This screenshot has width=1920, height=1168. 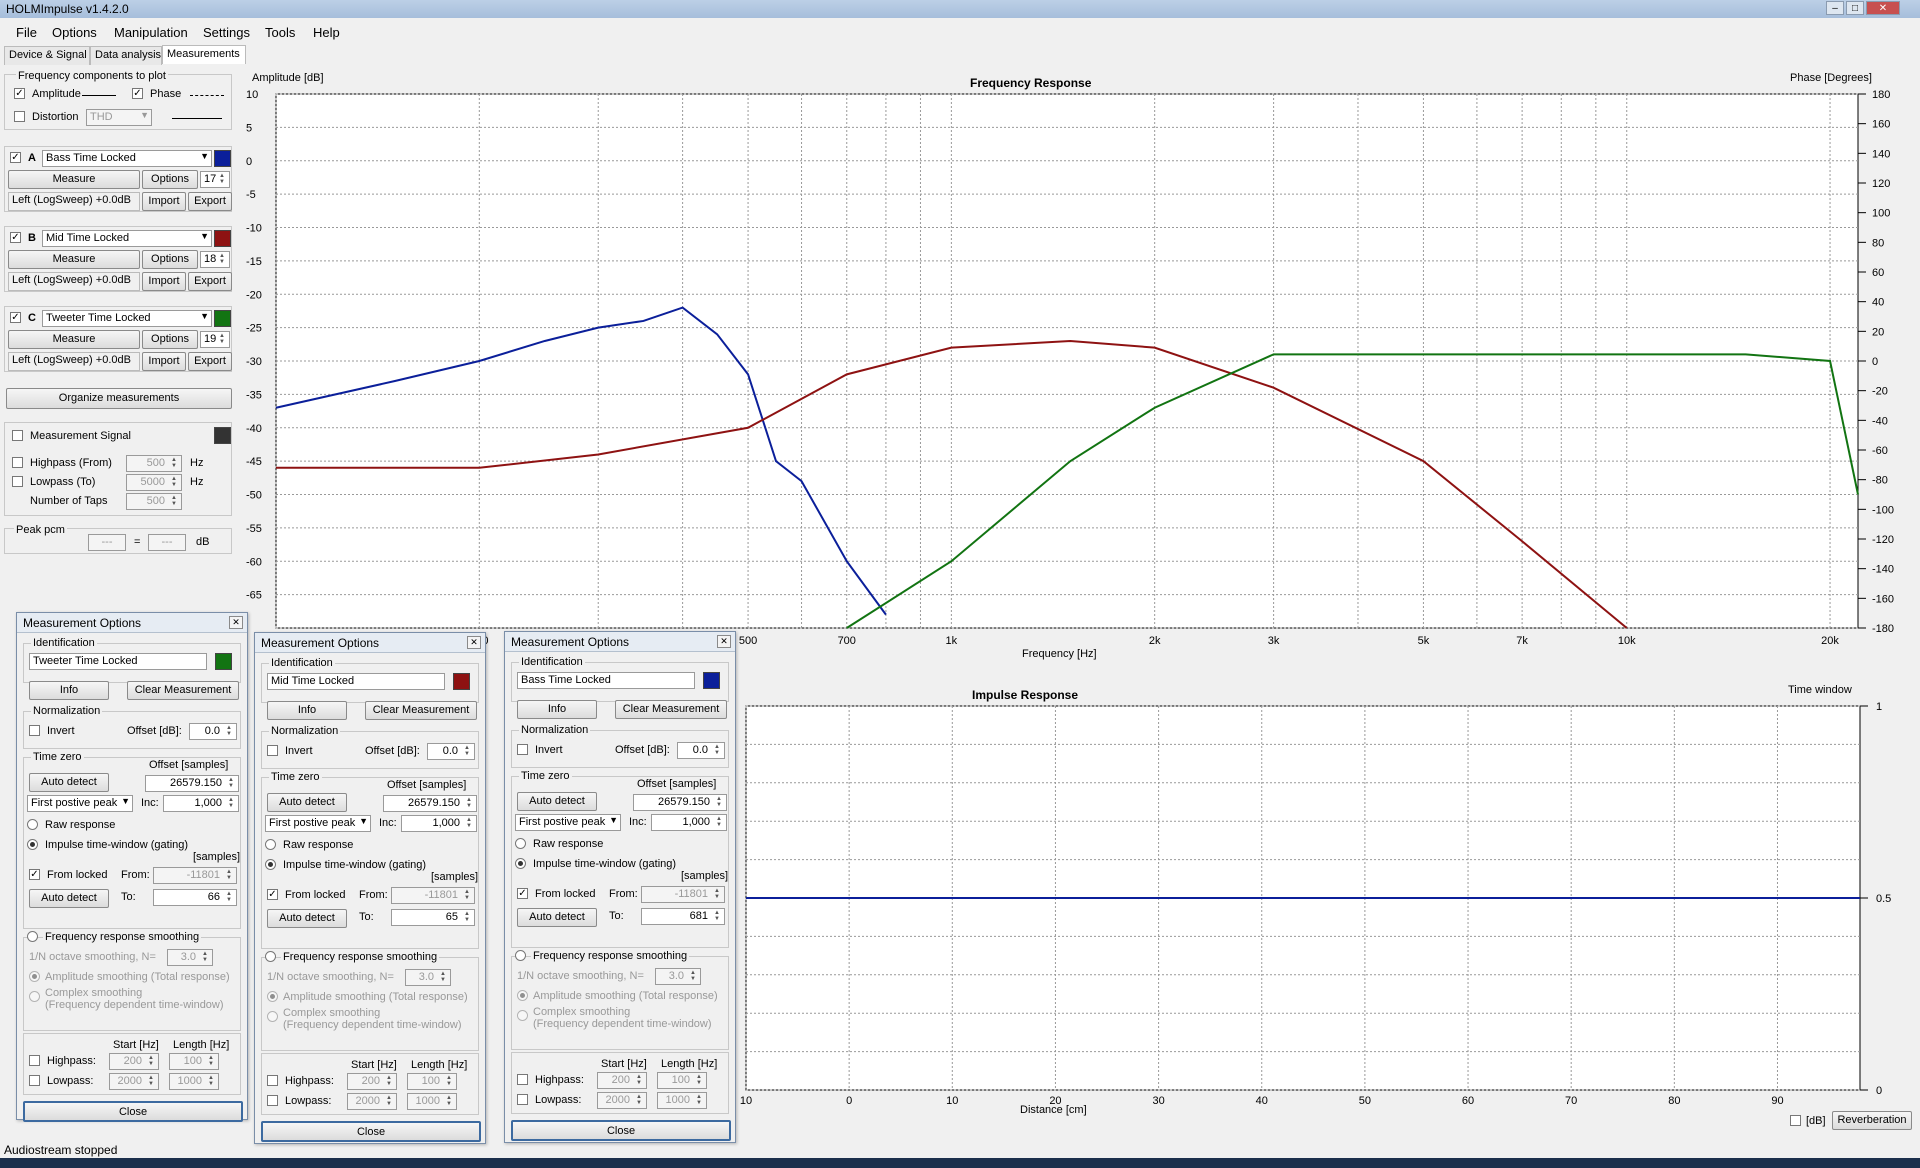 What do you see at coordinates (557, 801) in the screenshot?
I see `auto-detect-offset-button: Auto detect` at bounding box center [557, 801].